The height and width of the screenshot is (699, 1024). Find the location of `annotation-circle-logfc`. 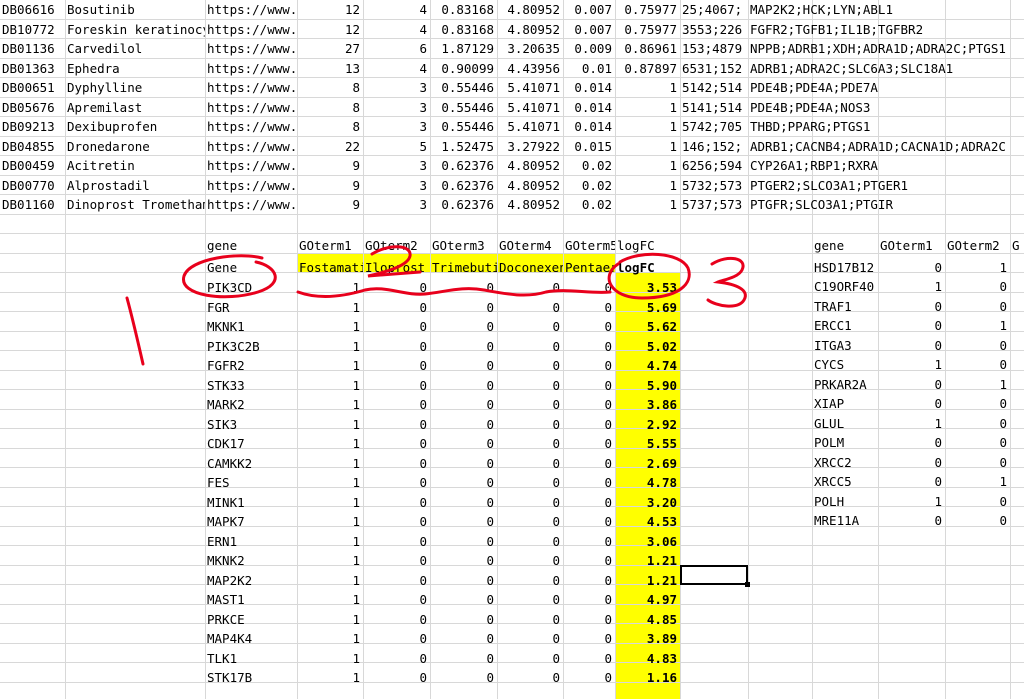

annotation-circle-logfc is located at coordinates (649, 276).